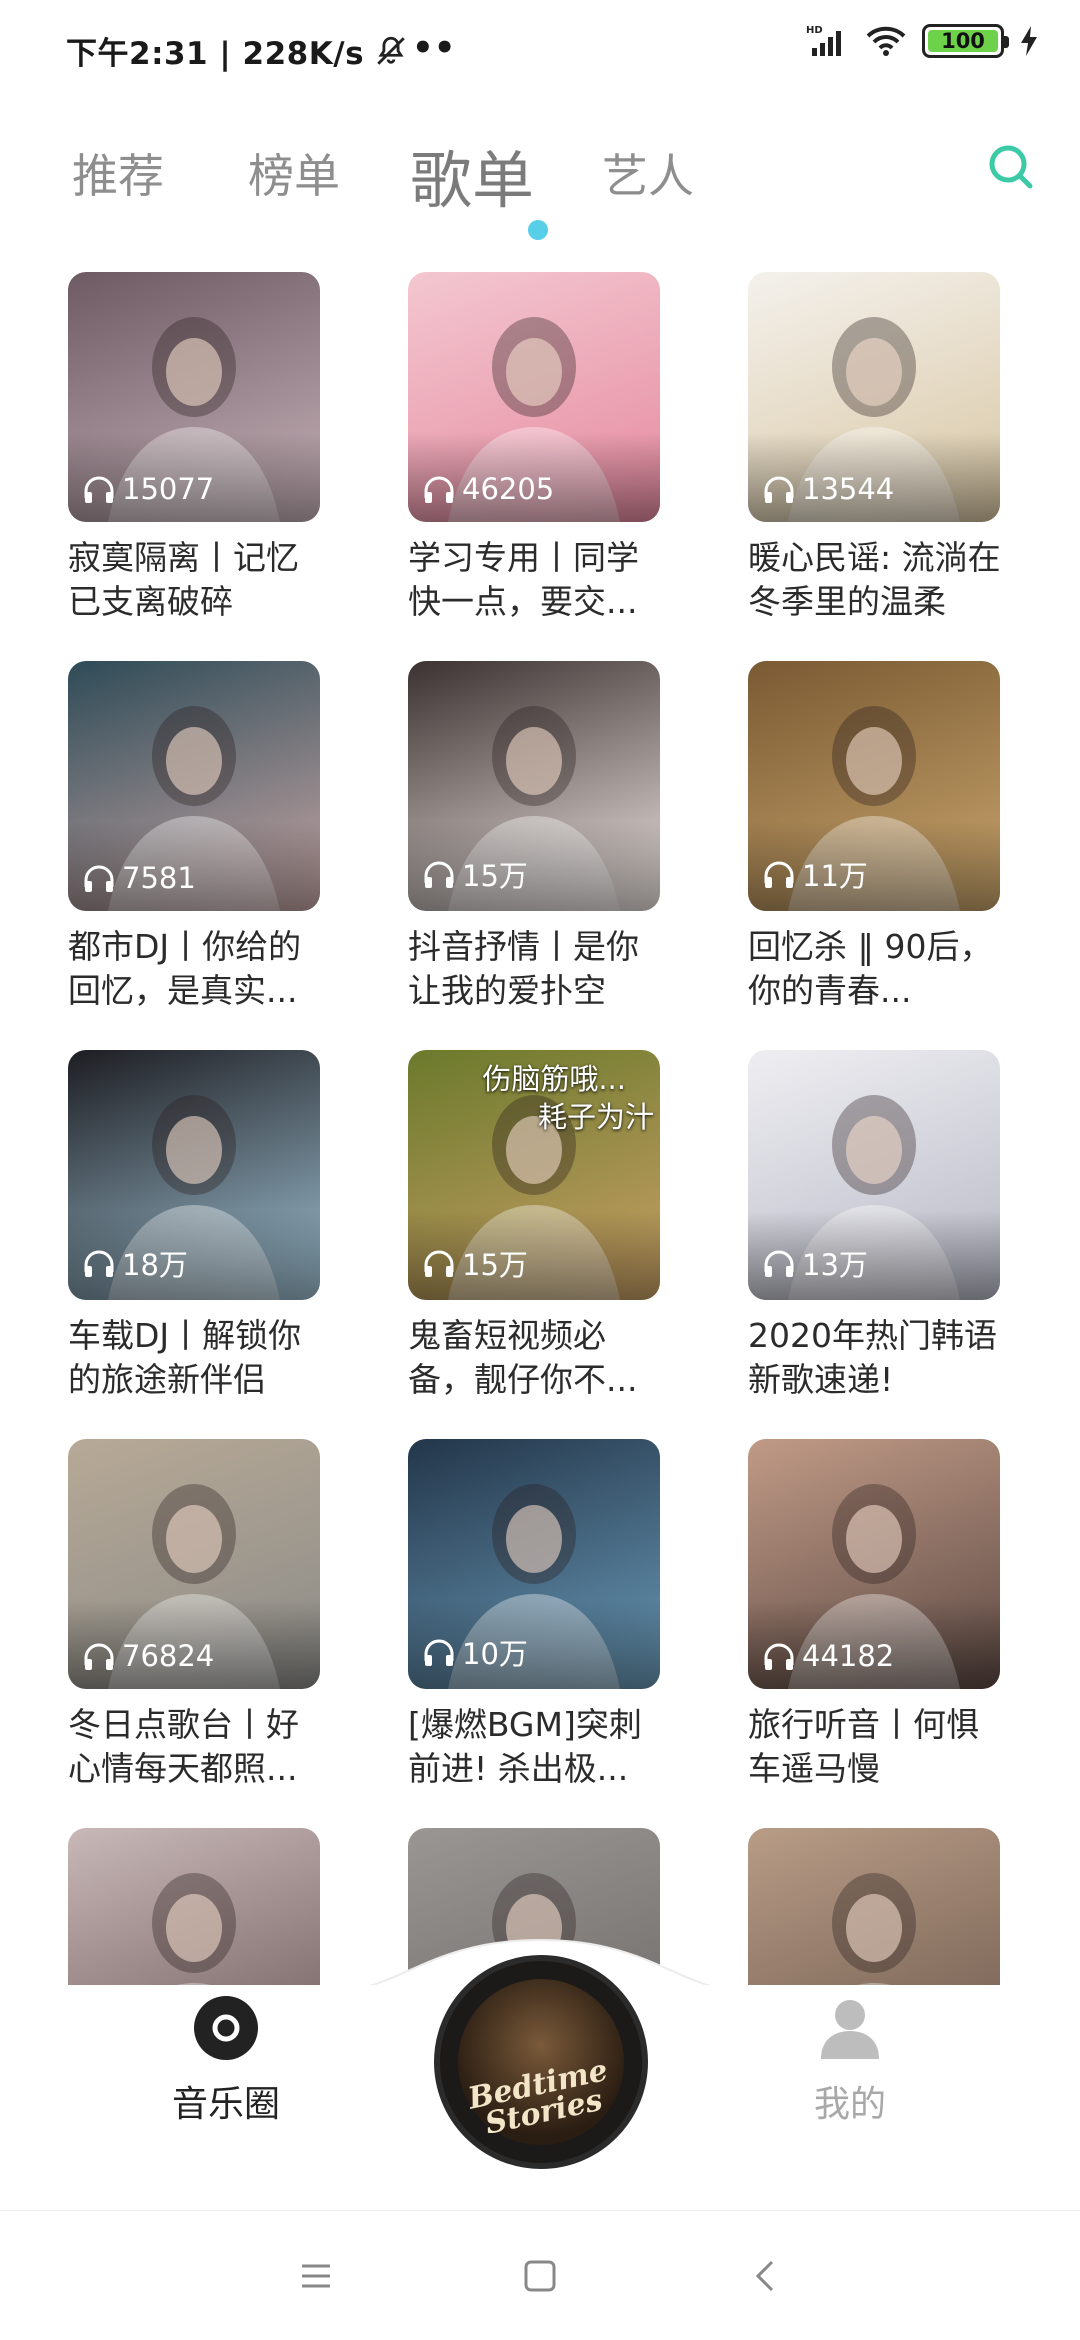 The height and width of the screenshot is (2340, 1080). I want to click on playlist-cover: 18万, so click(194, 1175).